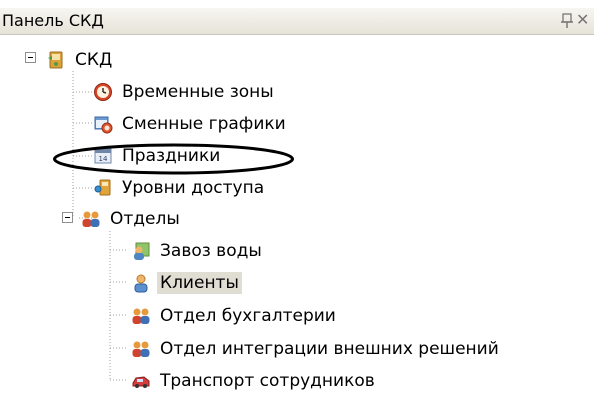 The width and height of the screenshot is (594, 396). Describe the element at coordinates (297, 4) in the screenshot. I see `top-strip` at that location.